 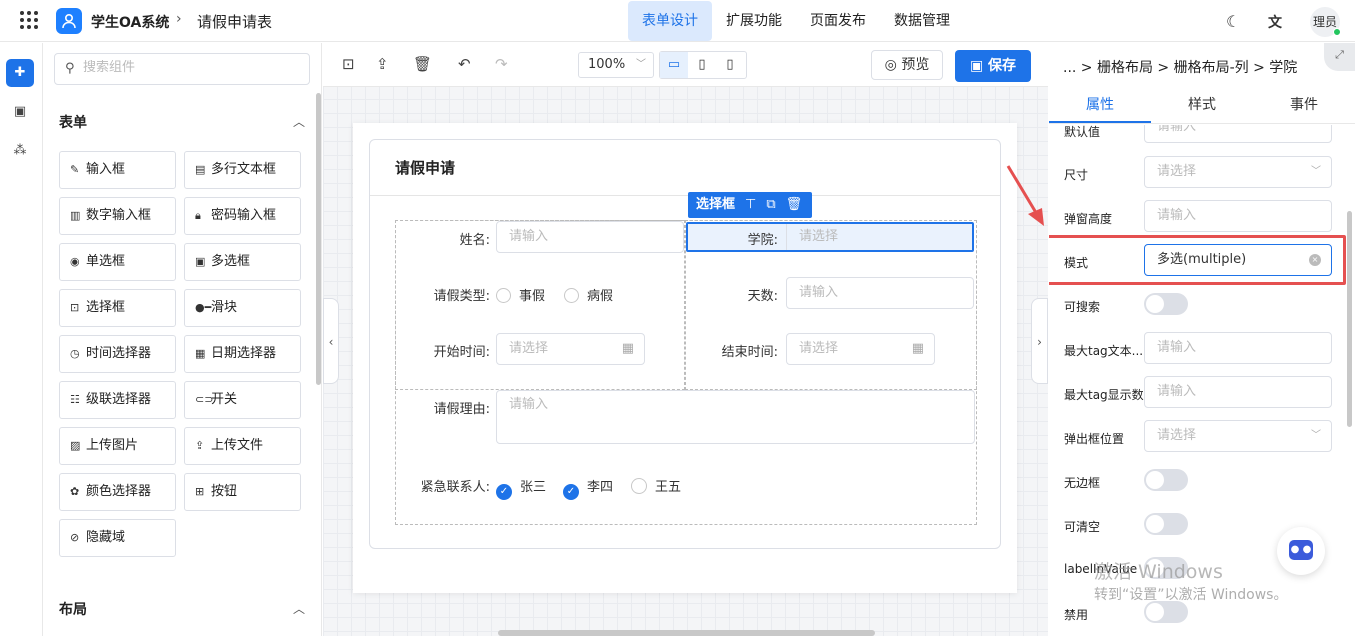 What do you see at coordinates (331, 341) in the screenshot?
I see `collapse-left-button: ‹` at bounding box center [331, 341].